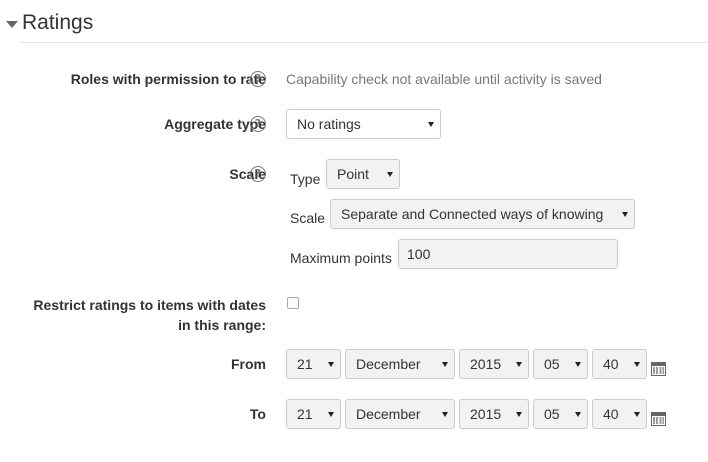 The image size is (708, 462). Describe the element at coordinates (305, 414) in the screenshot. I see `to-day-value: 21` at that location.